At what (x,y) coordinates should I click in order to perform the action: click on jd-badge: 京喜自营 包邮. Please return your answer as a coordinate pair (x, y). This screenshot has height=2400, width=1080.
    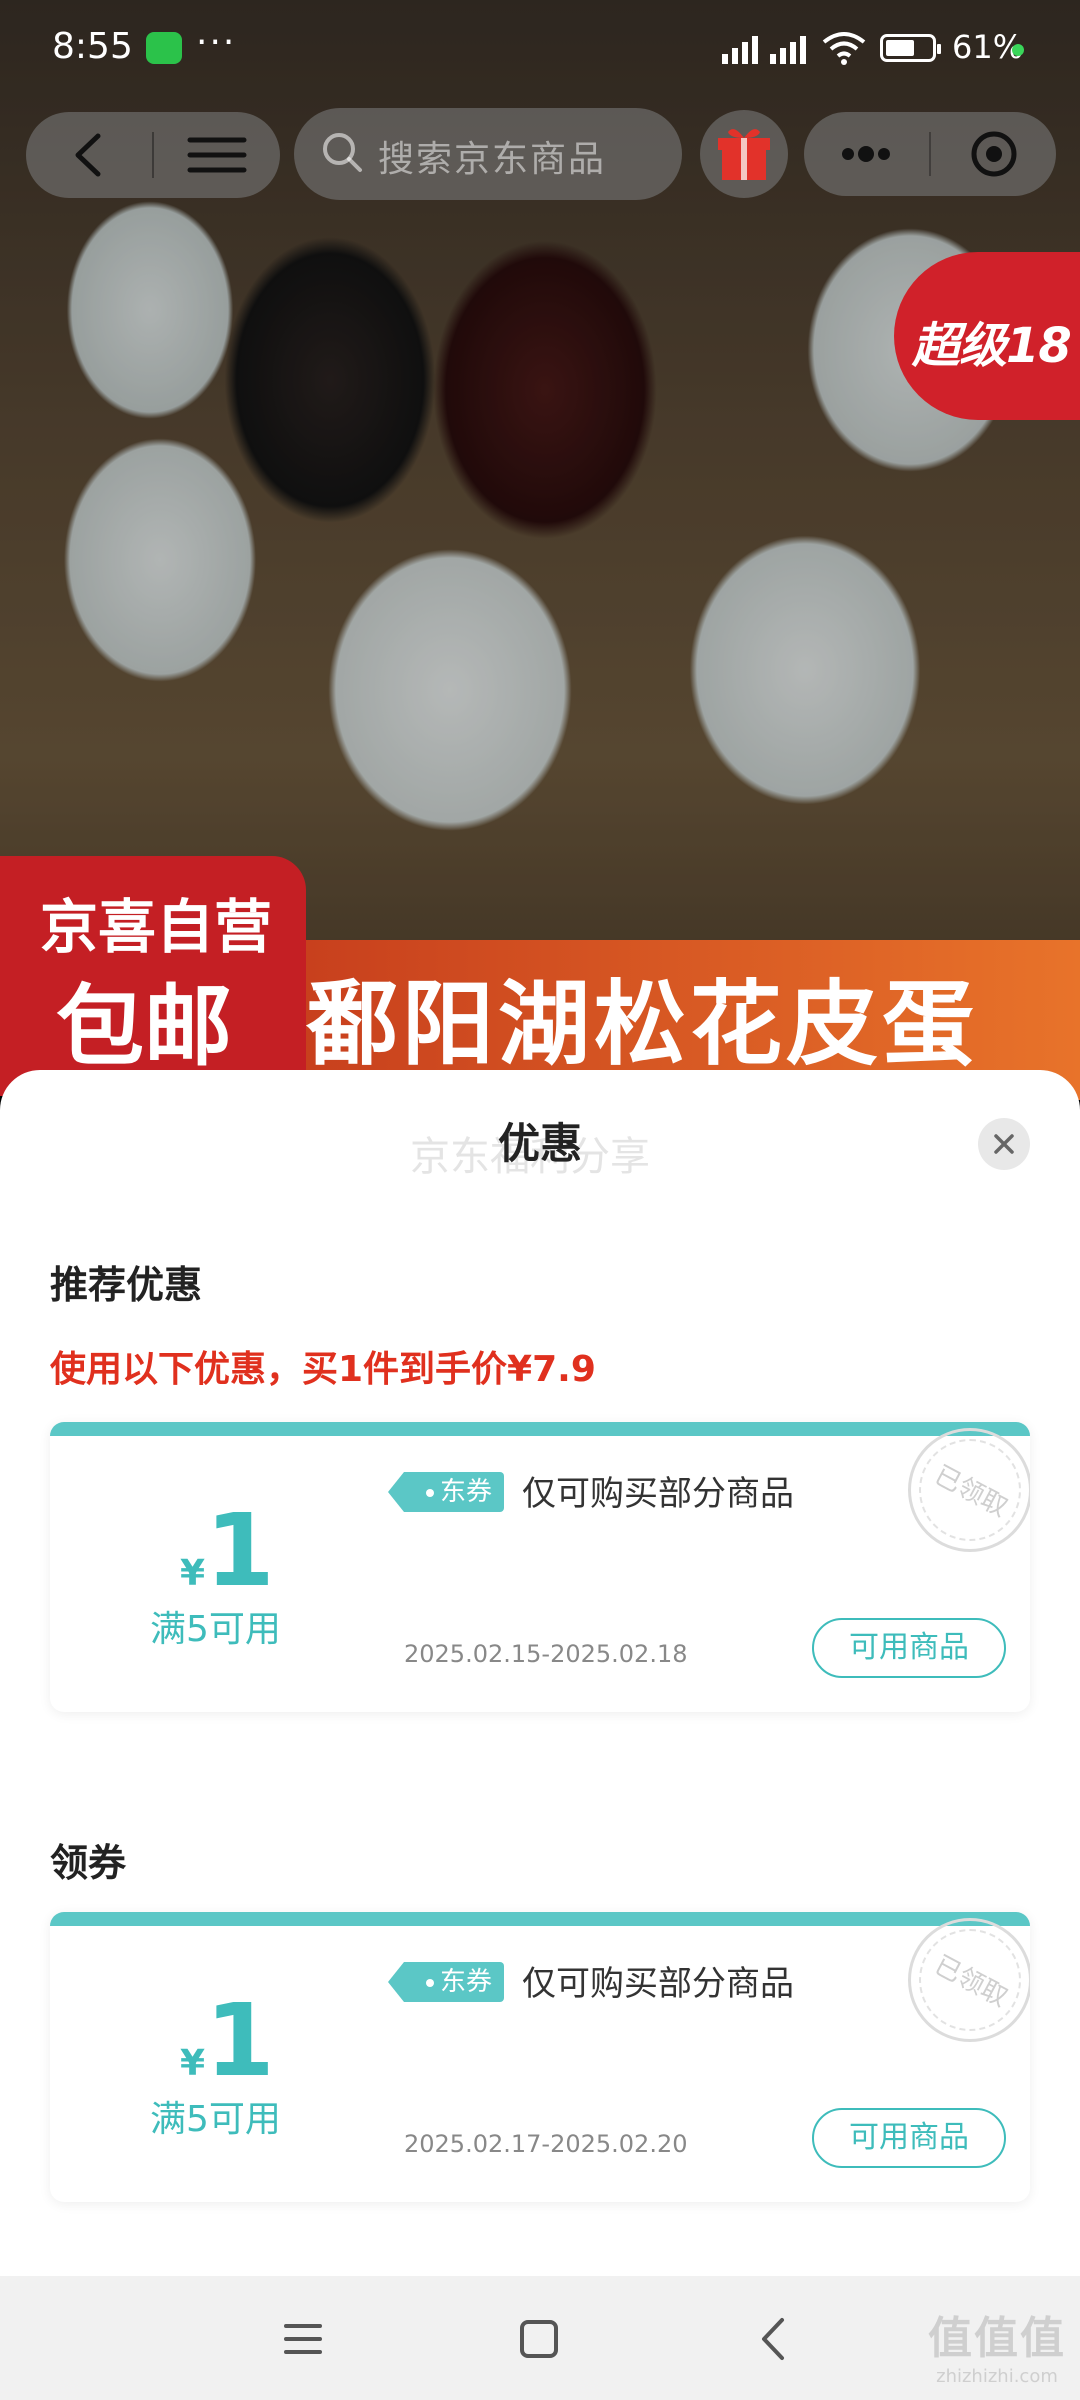
    Looking at the image, I should click on (153, 976).